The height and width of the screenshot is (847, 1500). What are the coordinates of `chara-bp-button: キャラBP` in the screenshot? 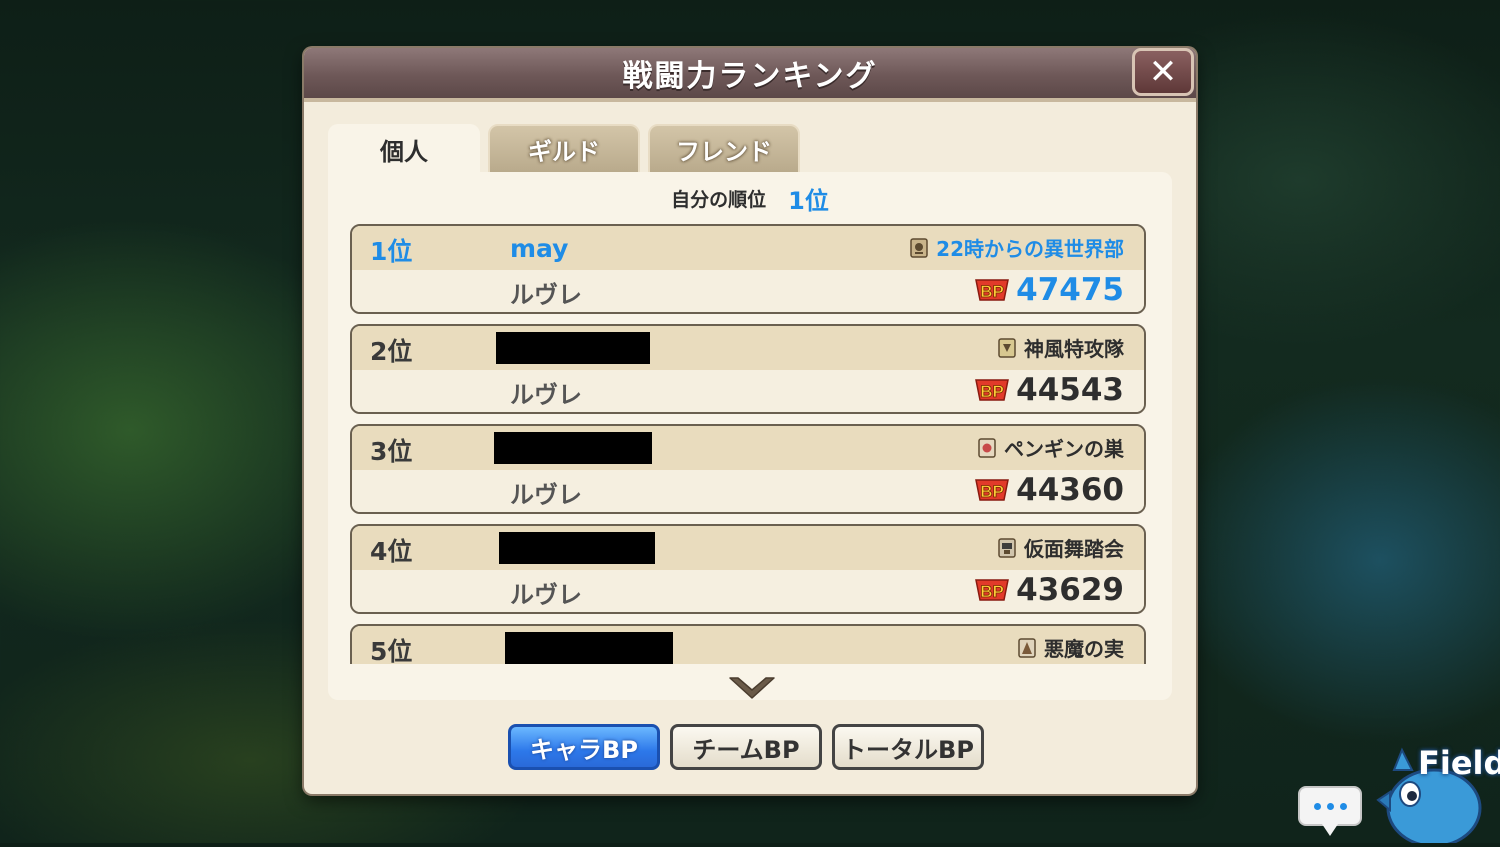 It's located at (584, 747).